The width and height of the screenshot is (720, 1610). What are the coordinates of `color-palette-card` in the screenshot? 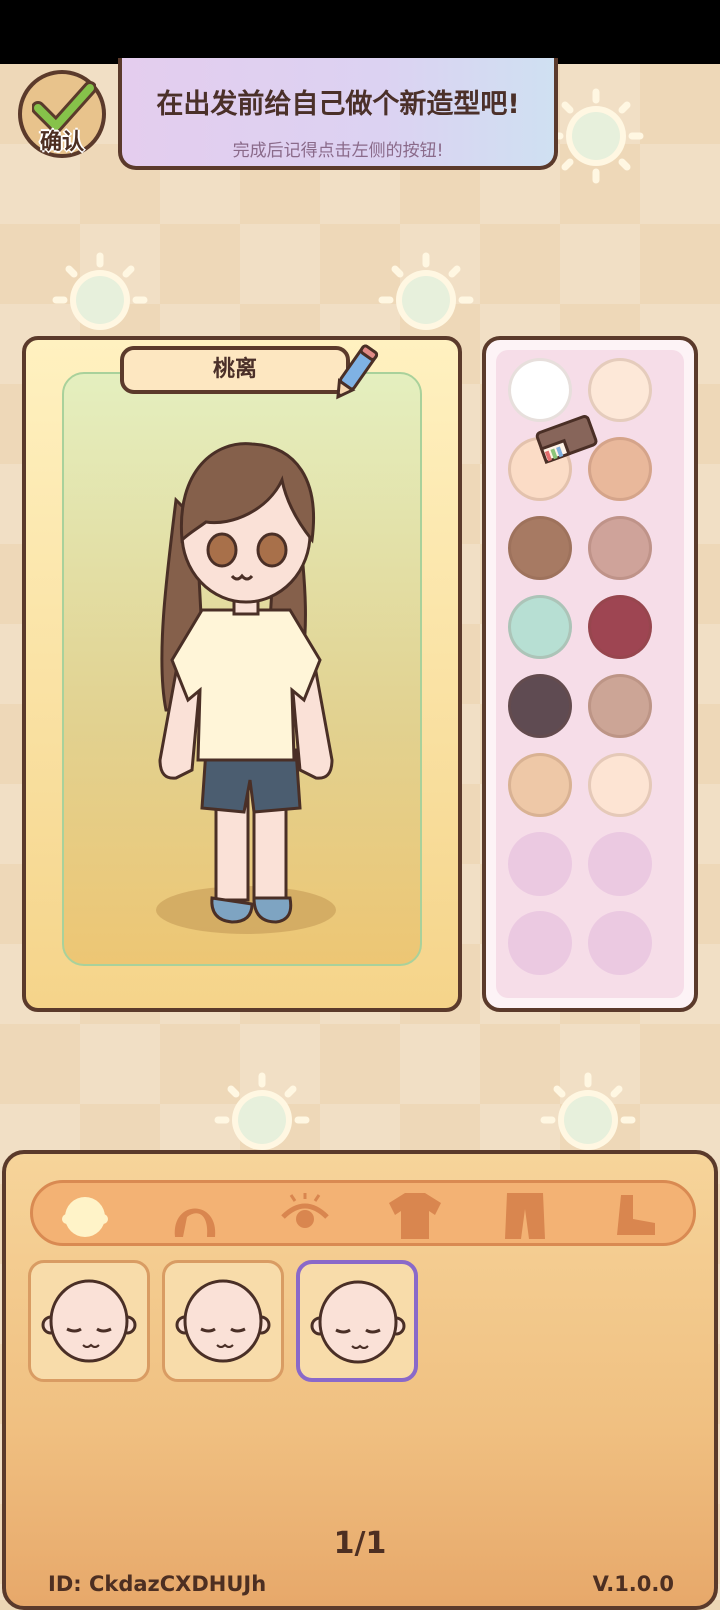 It's located at (590, 674).